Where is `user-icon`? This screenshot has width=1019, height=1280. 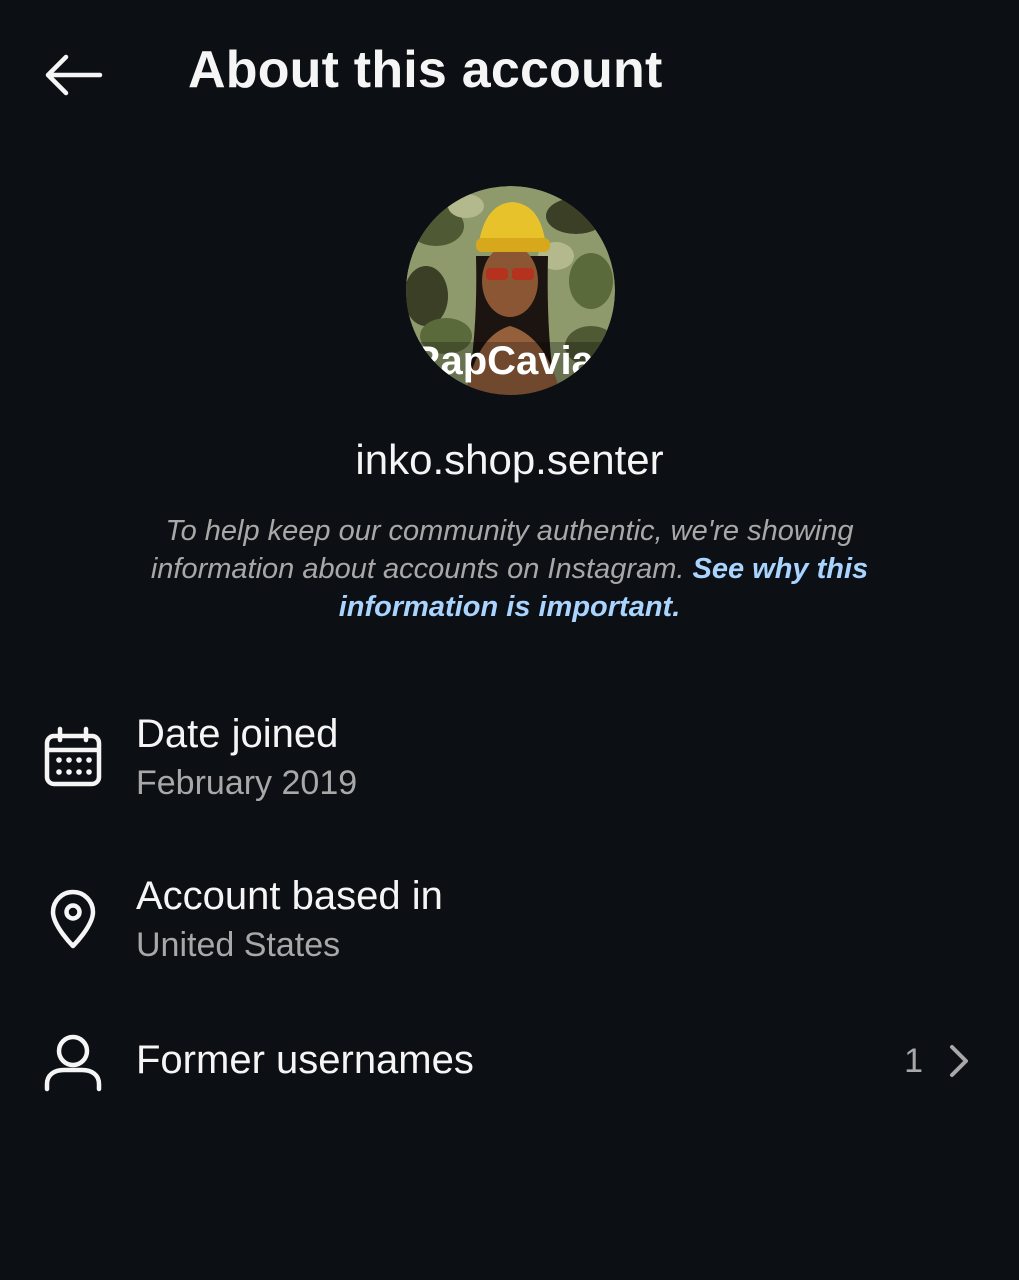
user-icon is located at coordinates (73, 1061).